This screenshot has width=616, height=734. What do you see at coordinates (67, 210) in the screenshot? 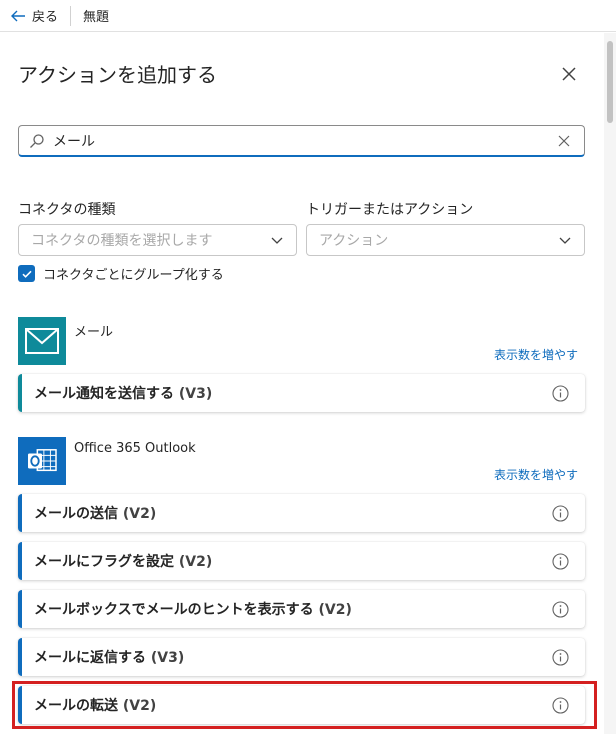
I see `connector-type-label: コネクタの種類` at bounding box center [67, 210].